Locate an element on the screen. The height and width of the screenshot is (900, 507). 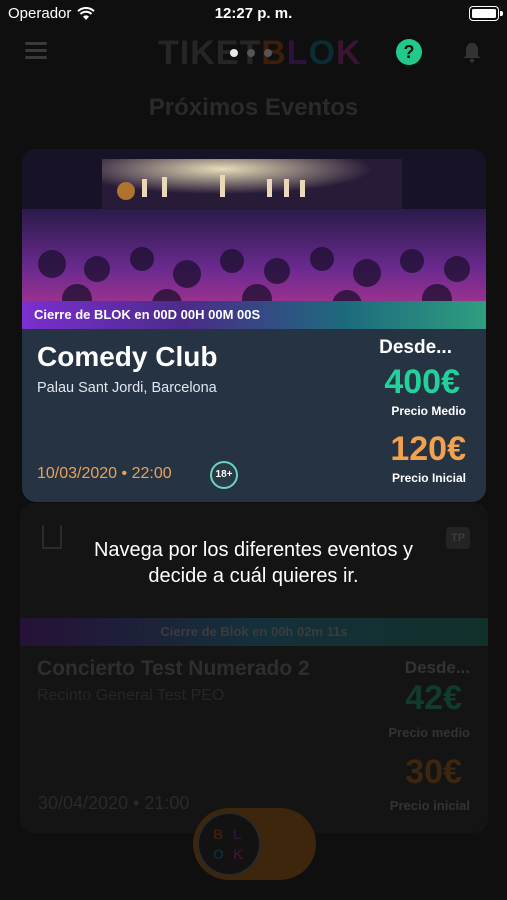
blok-letter: K is located at coordinates (238, 854).